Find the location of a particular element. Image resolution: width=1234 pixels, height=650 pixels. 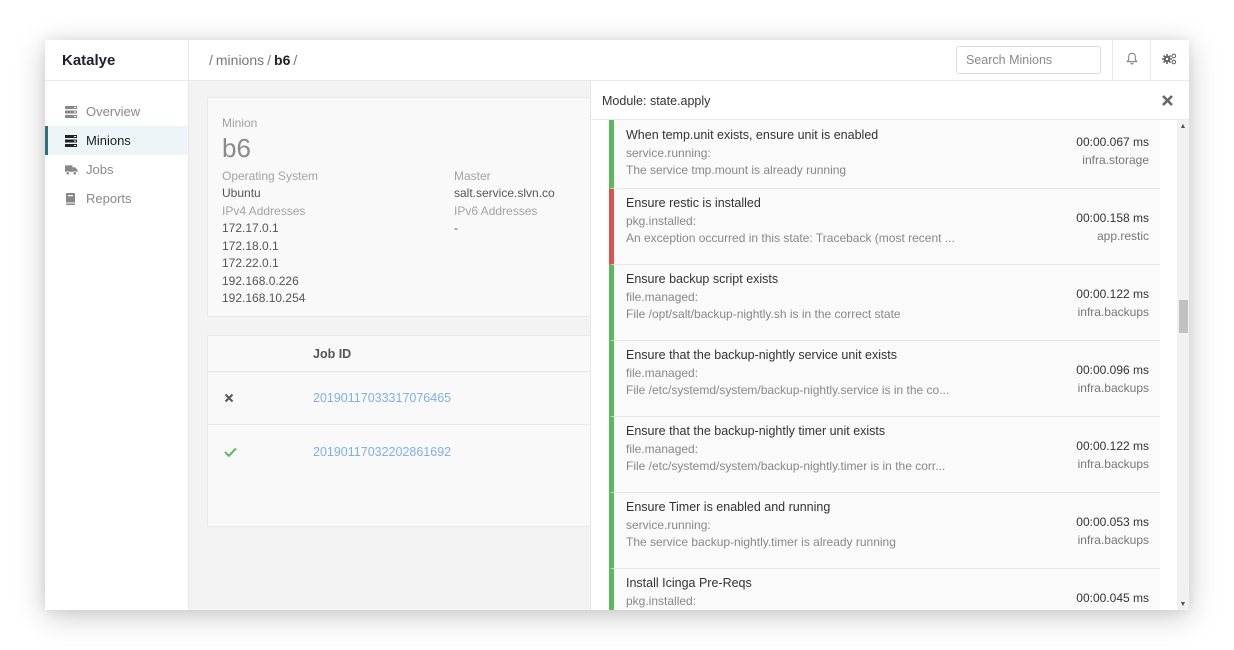

ipv4-address: 192.168.10.254 is located at coordinates (264, 298).